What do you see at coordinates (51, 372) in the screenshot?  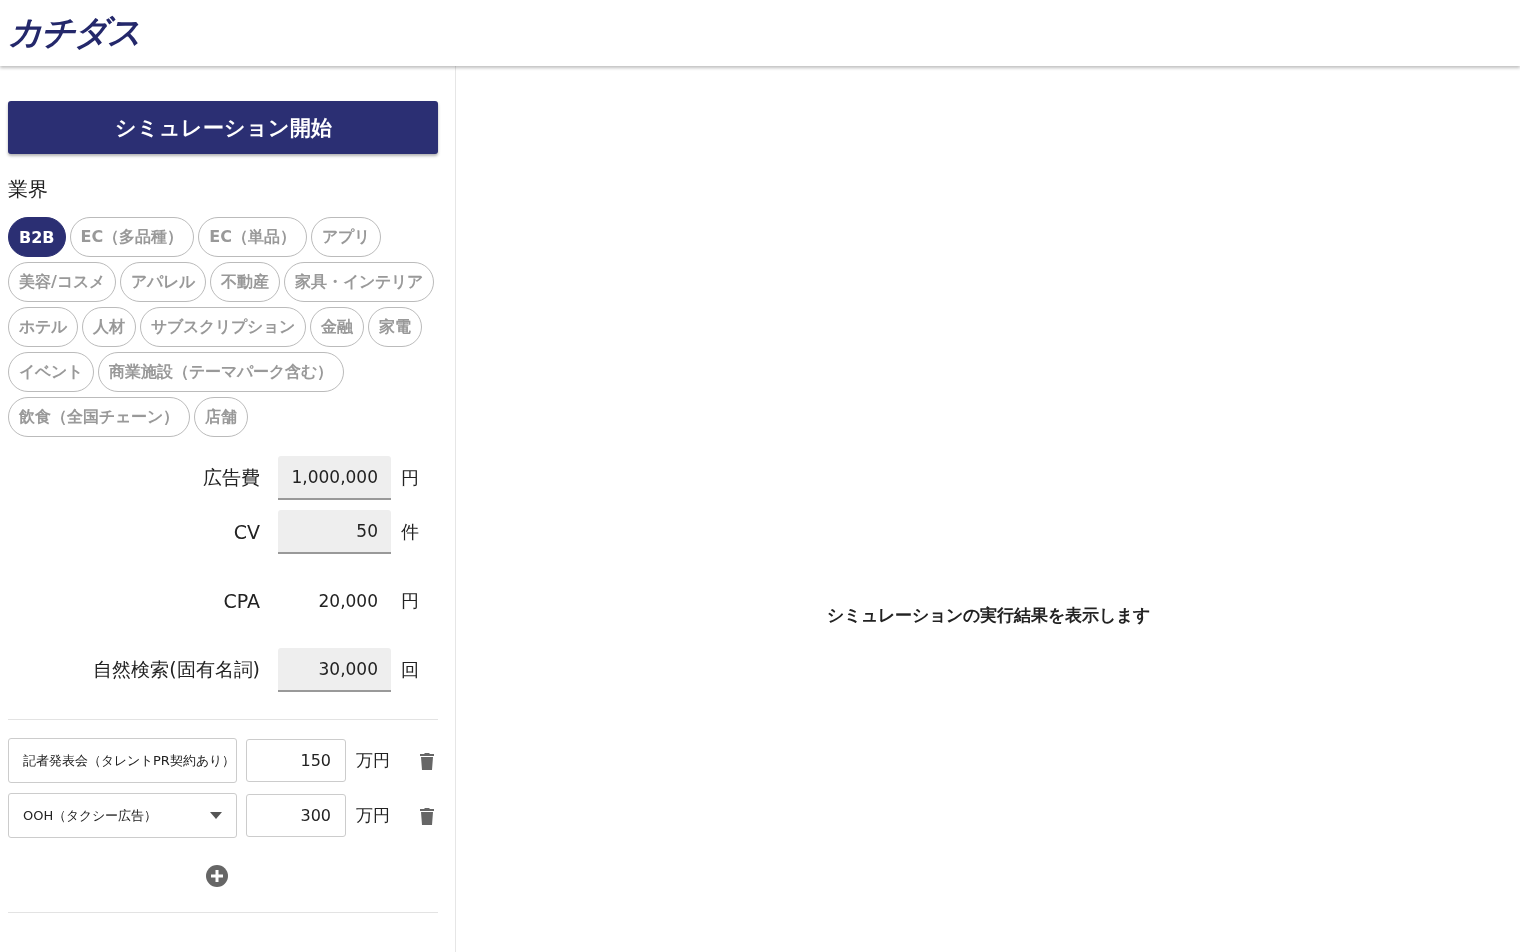 I see `industry-chip: イベント` at bounding box center [51, 372].